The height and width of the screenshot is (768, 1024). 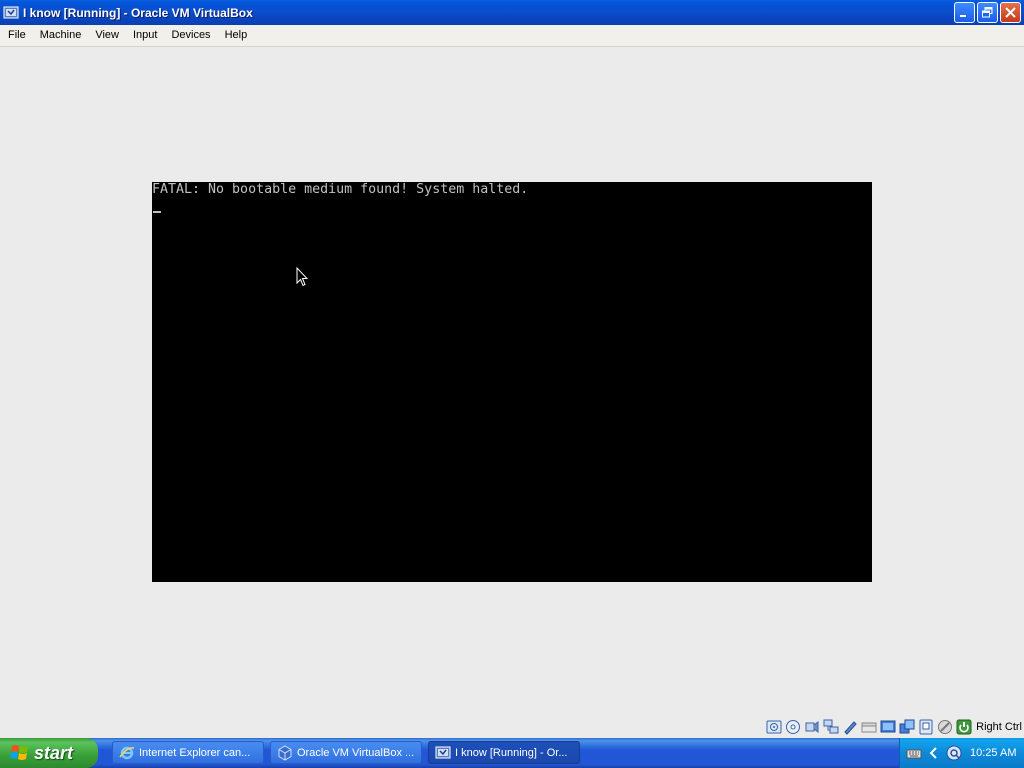 I want to click on virtualbox-app-icon, so click(x=11, y=13).